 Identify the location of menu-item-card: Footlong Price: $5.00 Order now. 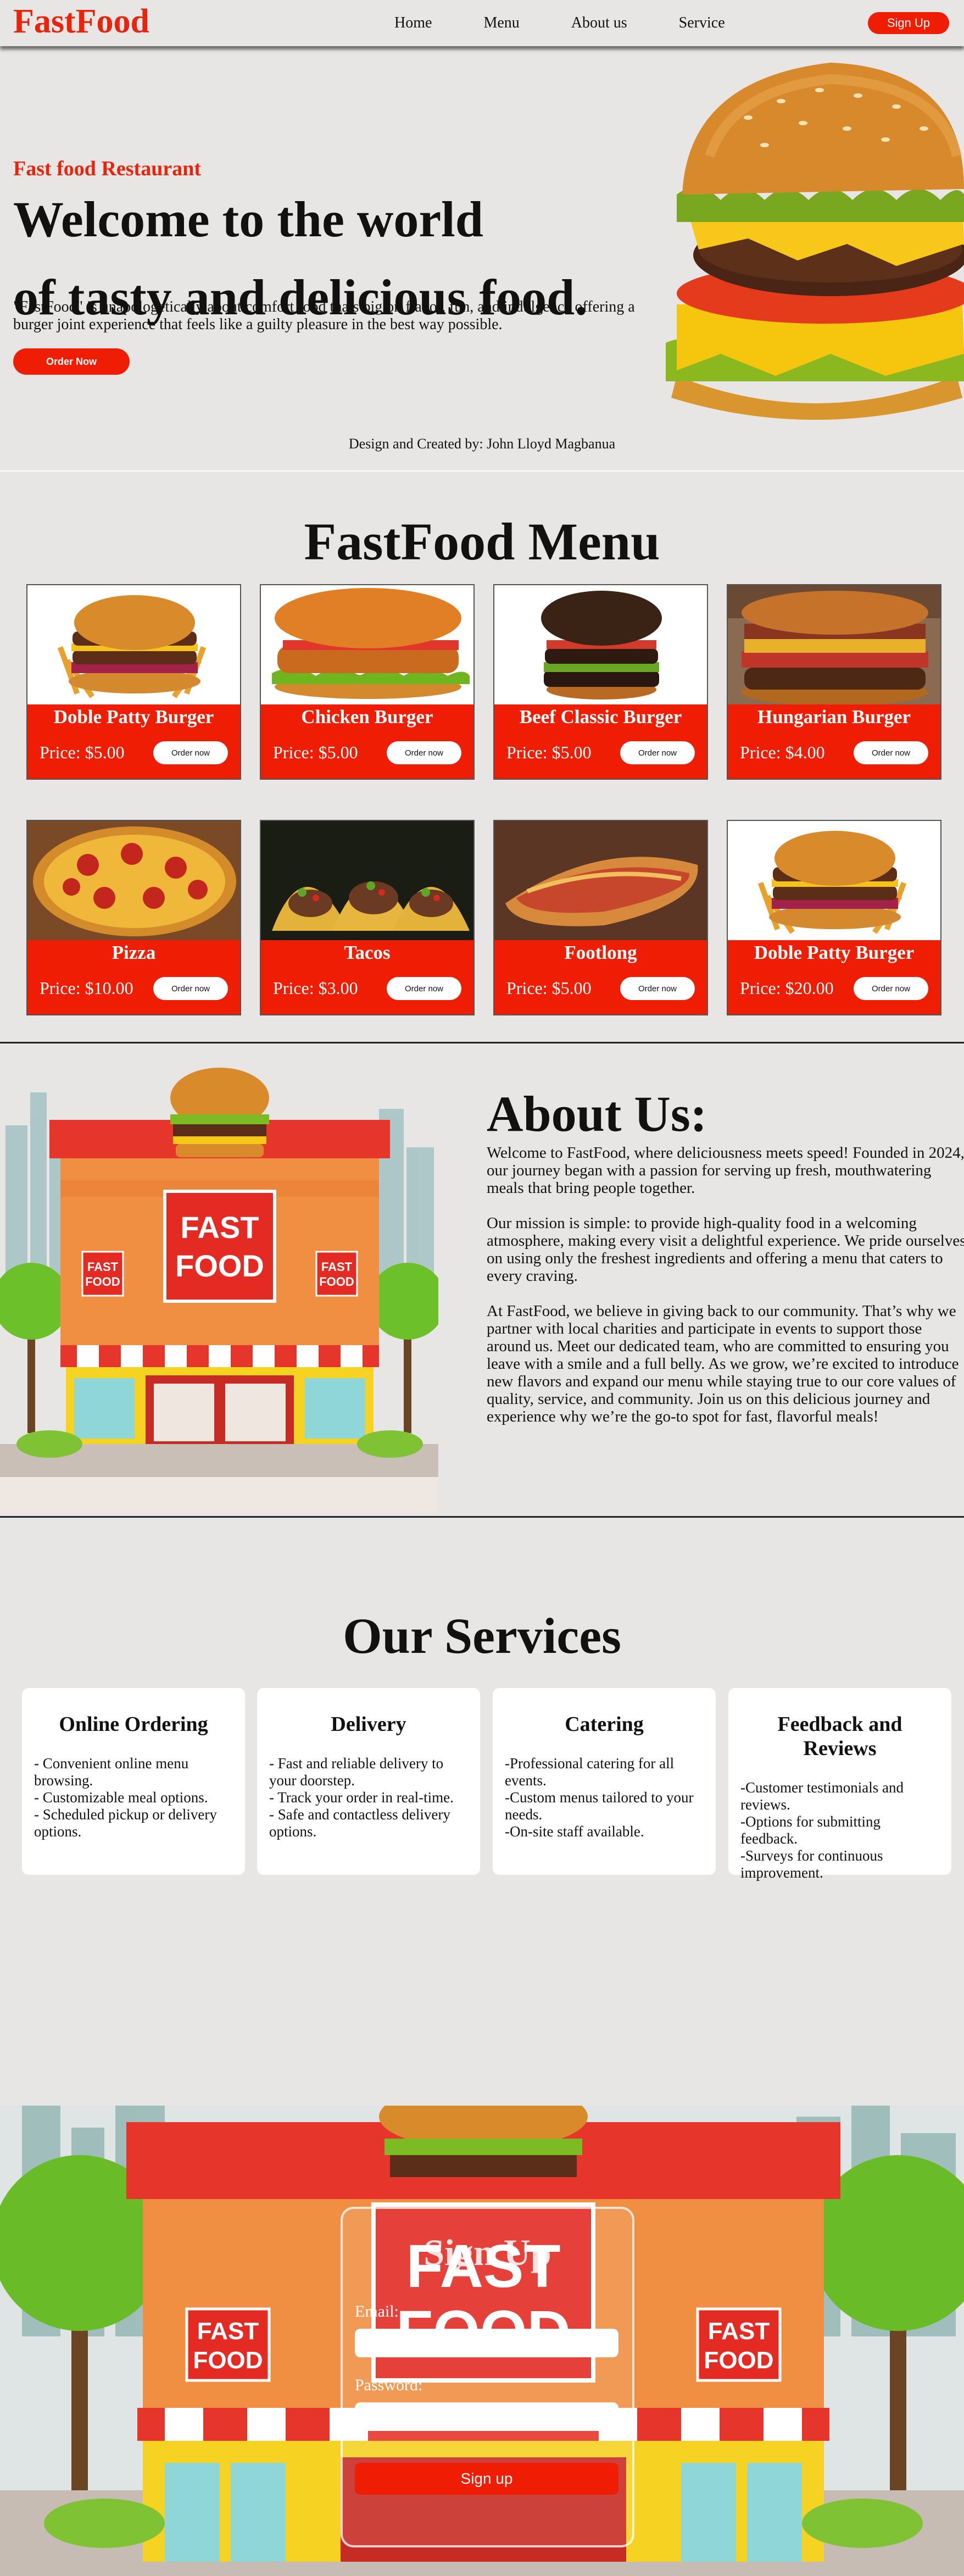
(600, 917).